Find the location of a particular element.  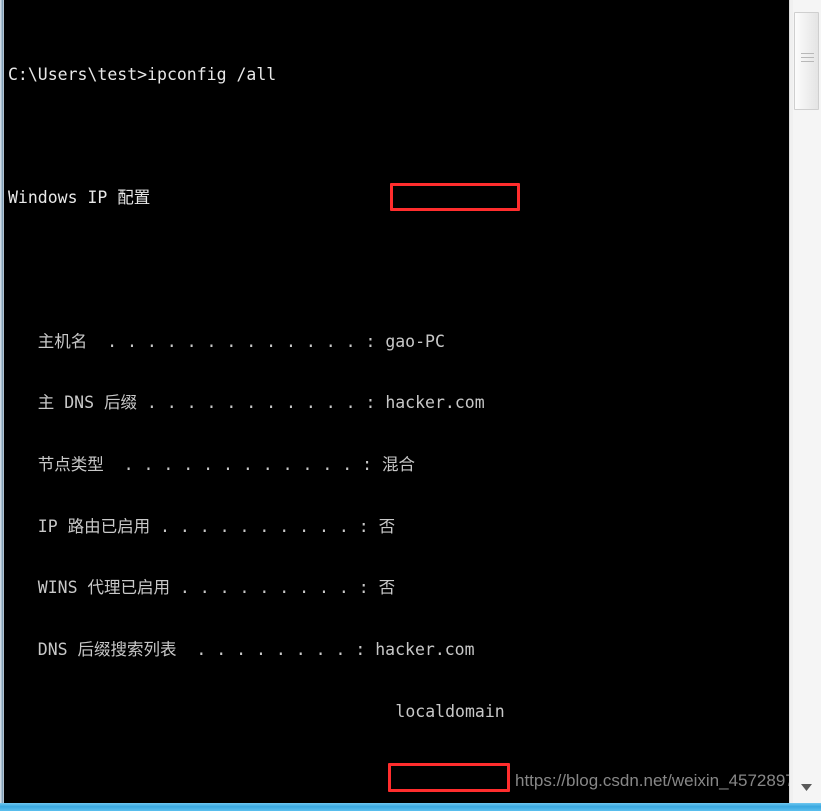

row-wins-proxy-enabled: WINS 代理已启用 . . . . . . . . . : 否 is located at coordinates (202, 588).